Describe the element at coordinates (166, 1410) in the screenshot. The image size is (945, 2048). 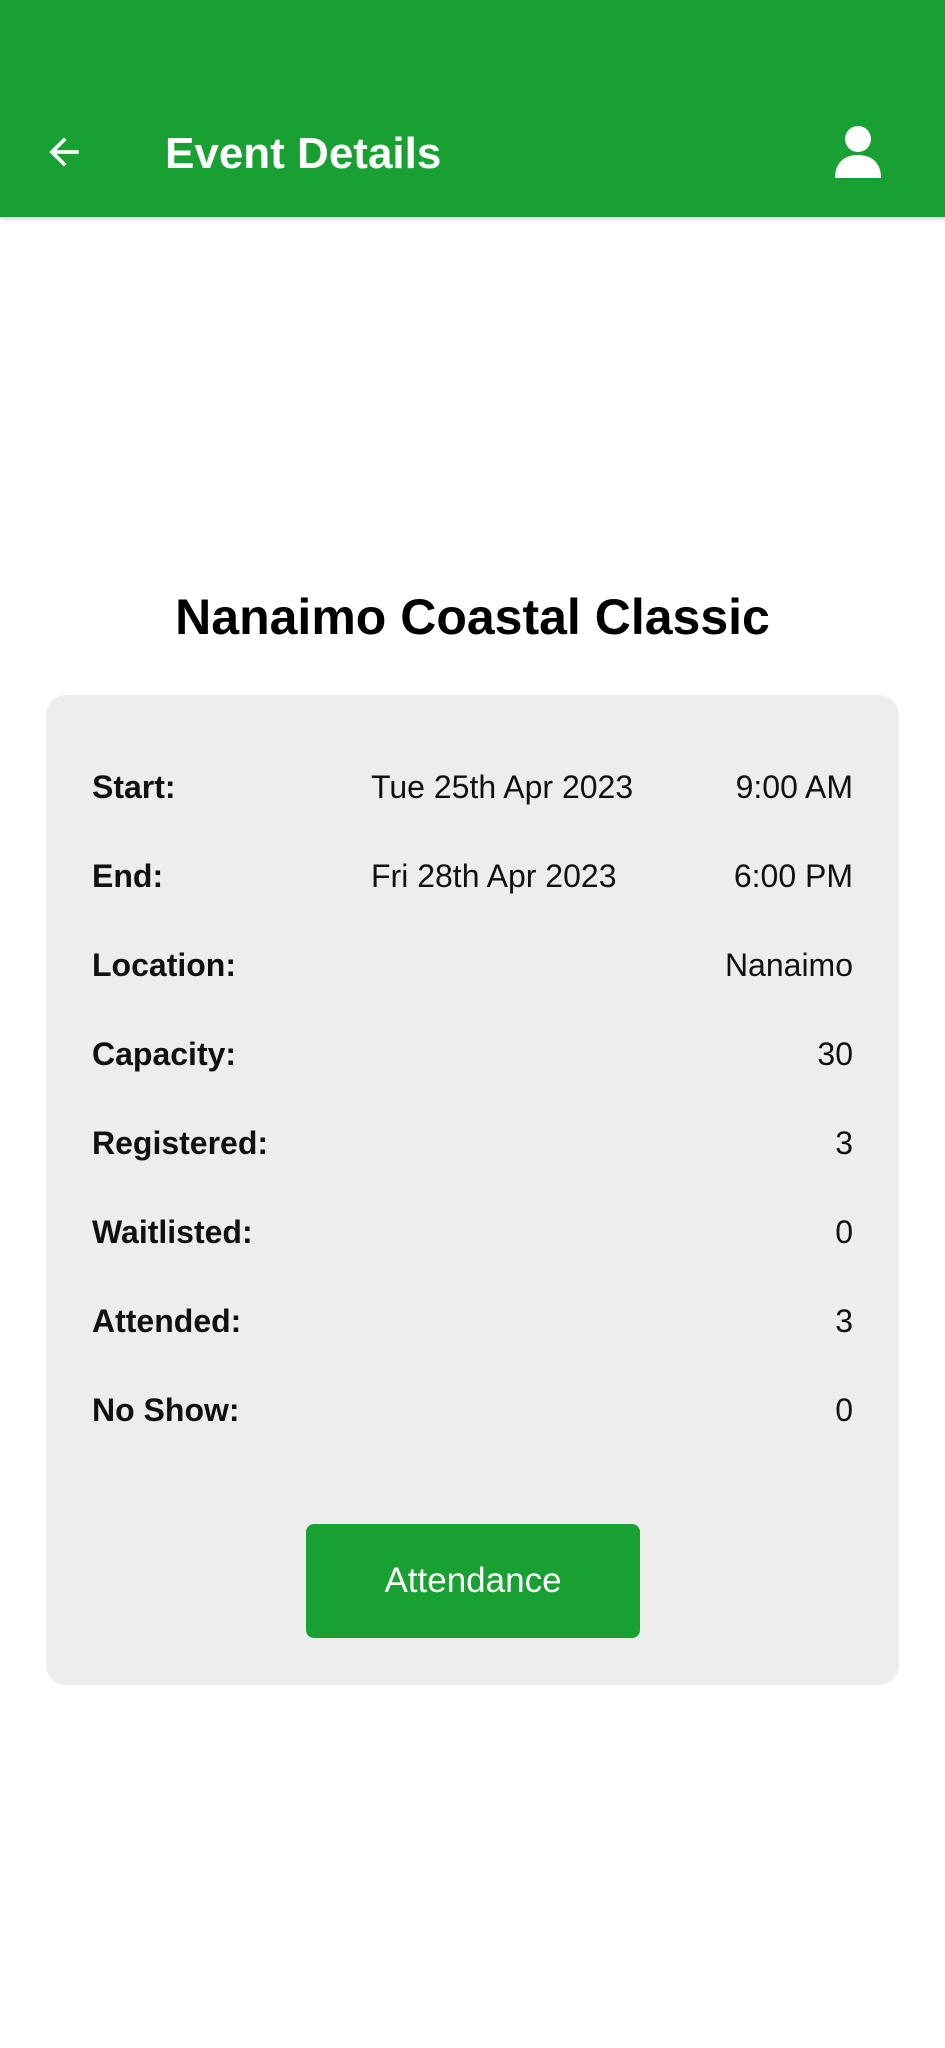
I see `no-show-label: No Show:` at that location.